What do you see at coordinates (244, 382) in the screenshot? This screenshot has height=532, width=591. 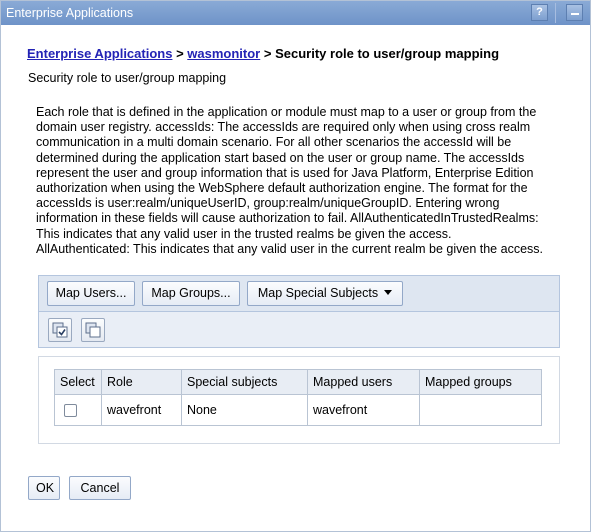 I see `column-header-special-subjects: Special subjects` at bounding box center [244, 382].